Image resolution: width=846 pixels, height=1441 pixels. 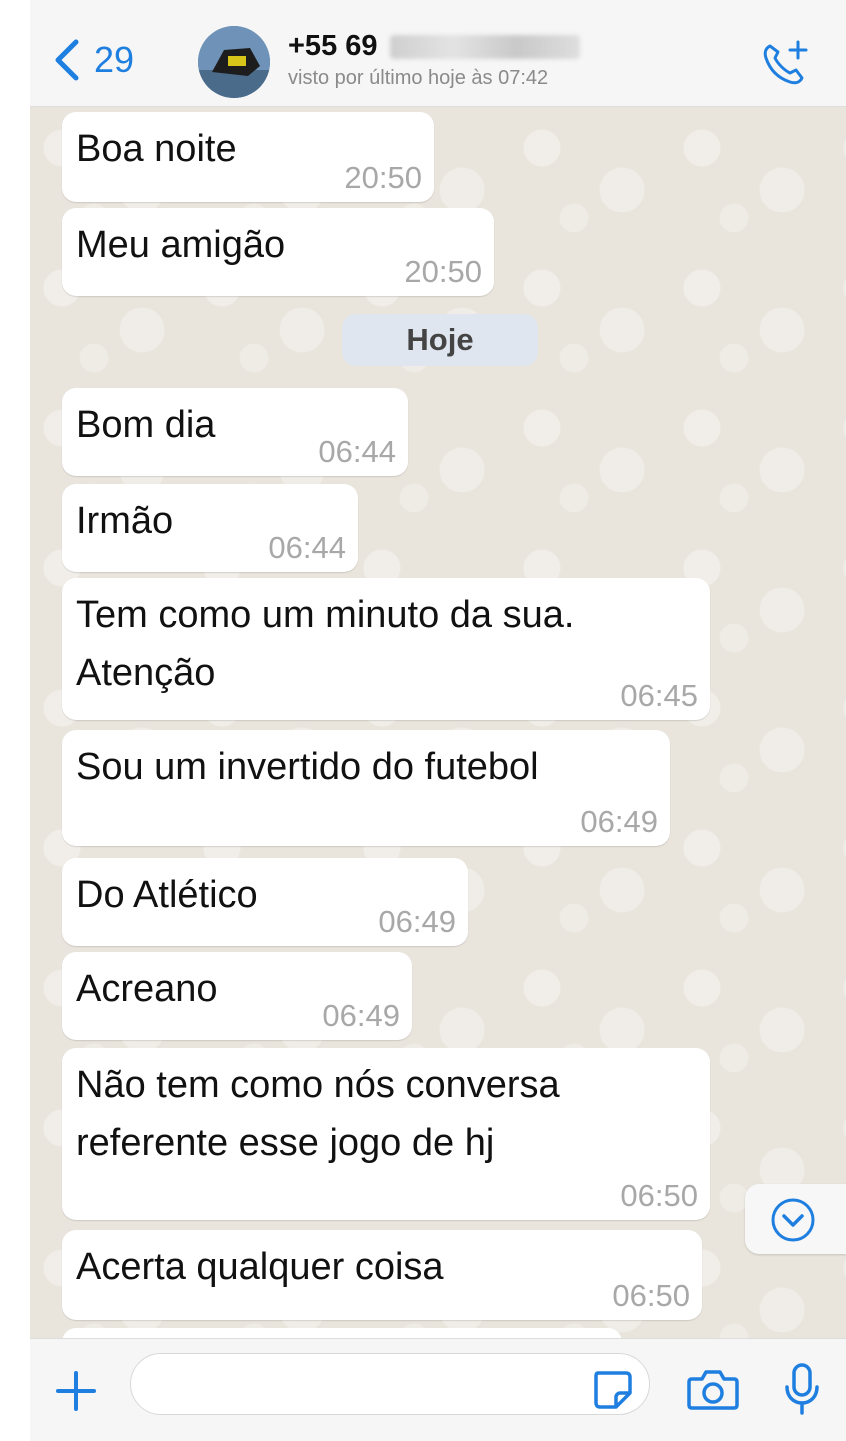 I want to click on last-seen-status: visto por último hoje às 07:42, so click(x=418, y=78).